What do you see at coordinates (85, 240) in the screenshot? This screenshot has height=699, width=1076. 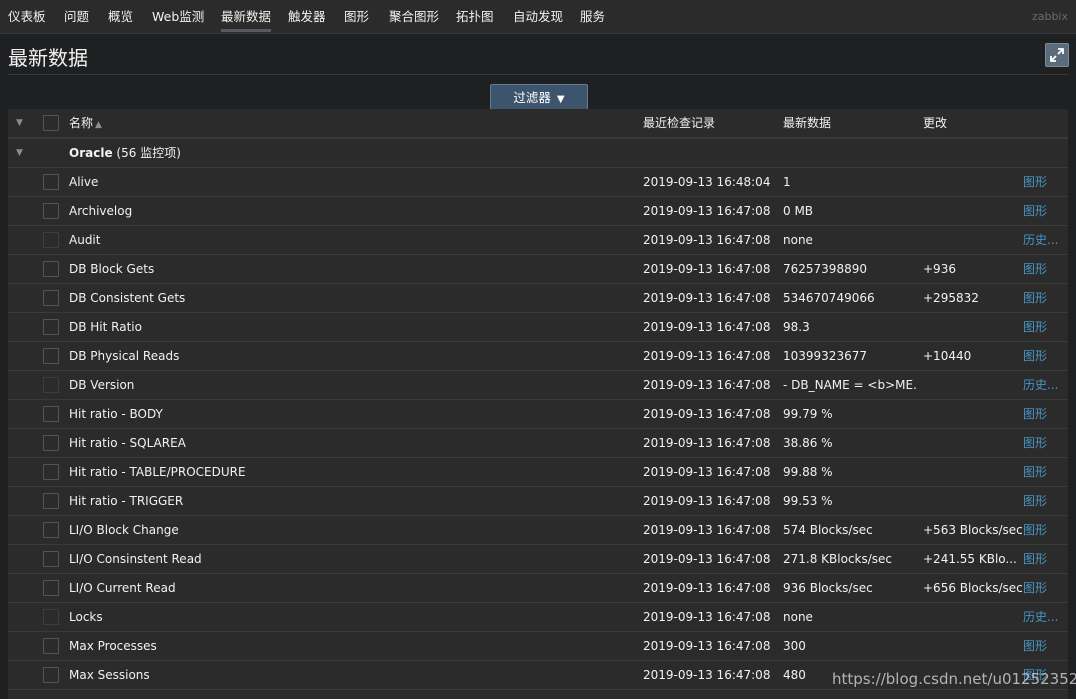 I see `item-name: Audit` at bounding box center [85, 240].